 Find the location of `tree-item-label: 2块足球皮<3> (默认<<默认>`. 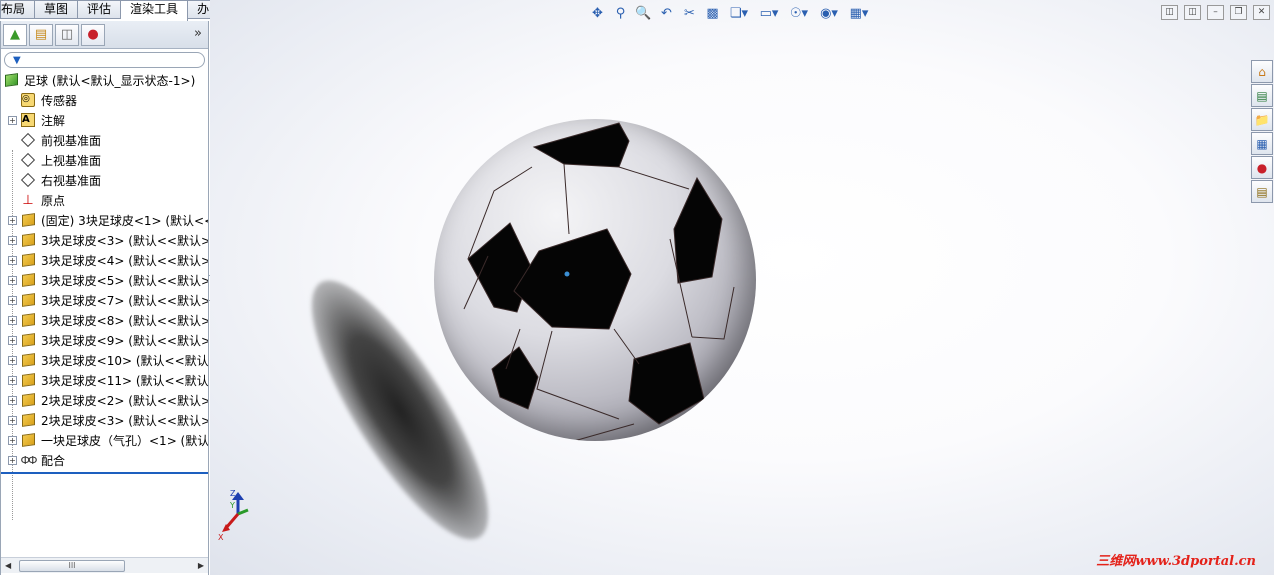

tree-item-label: 2块足球皮<3> (默认<<默认> is located at coordinates (124, 420).